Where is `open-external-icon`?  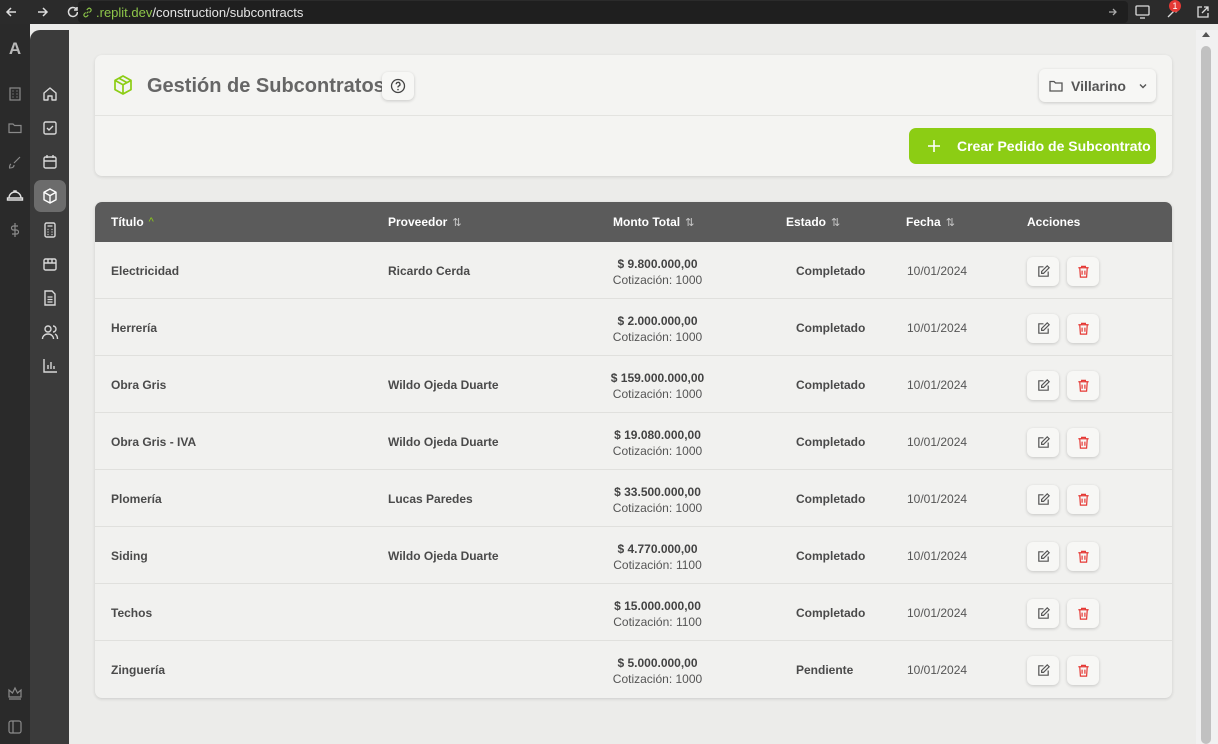
open-external-icon is located at coordinates (1203, 12).